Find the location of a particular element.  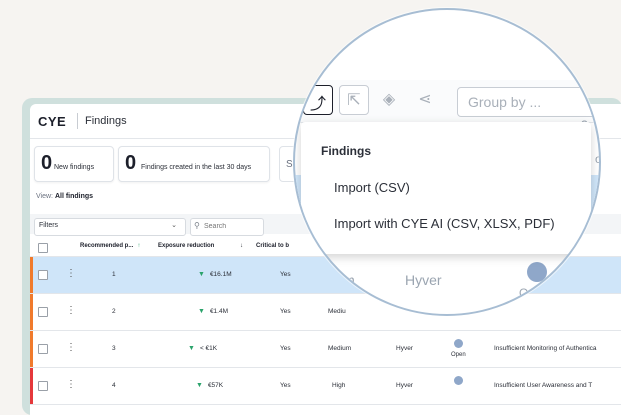

search-icon: ⚲ is located at coordinates (197, 225).